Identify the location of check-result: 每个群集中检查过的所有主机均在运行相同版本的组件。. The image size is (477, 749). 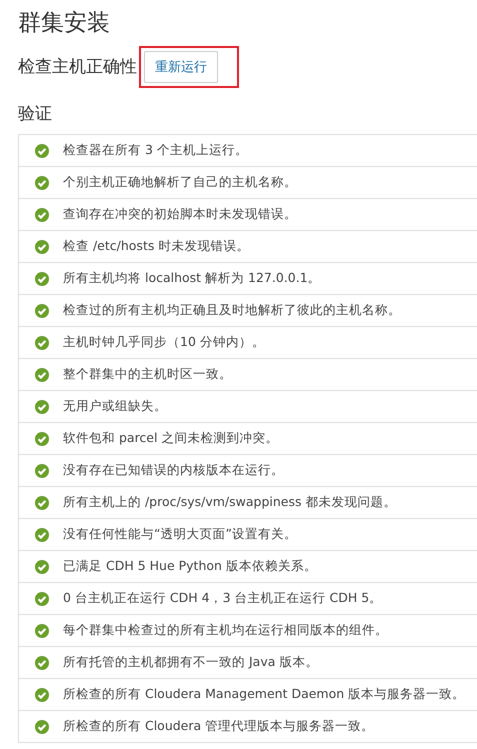
(225, 630).